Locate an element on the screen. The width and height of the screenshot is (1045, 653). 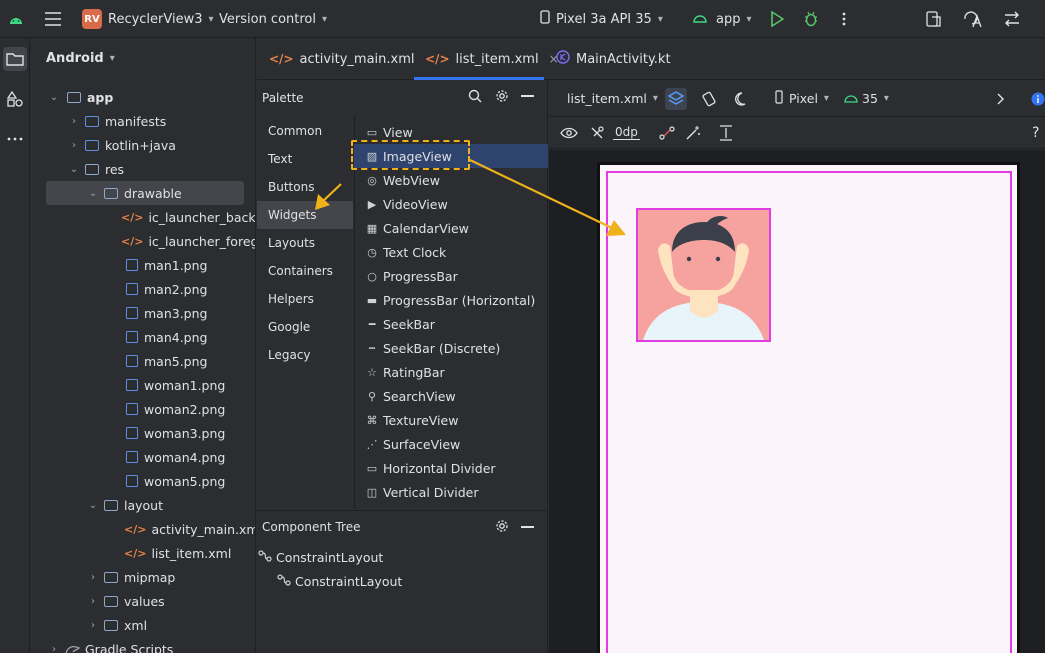
widgets-arrow-line is located at coordinates (331, 193).